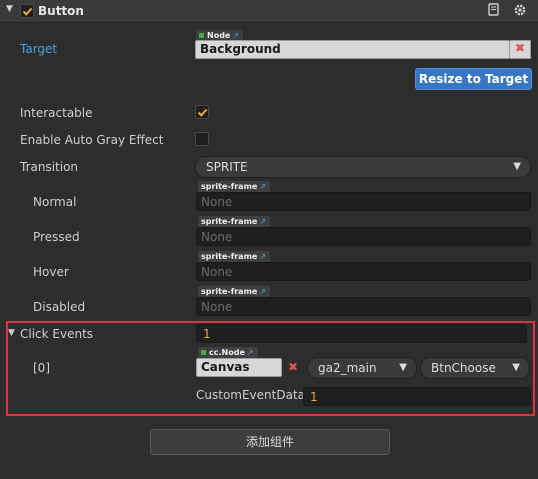 Image resolution: width=538 pixels, height=479 pixels. What do you see at coordinates (227, 167) in the screenshot?
I see `transition-value: SPRITE` at bounding box center [227, 167].